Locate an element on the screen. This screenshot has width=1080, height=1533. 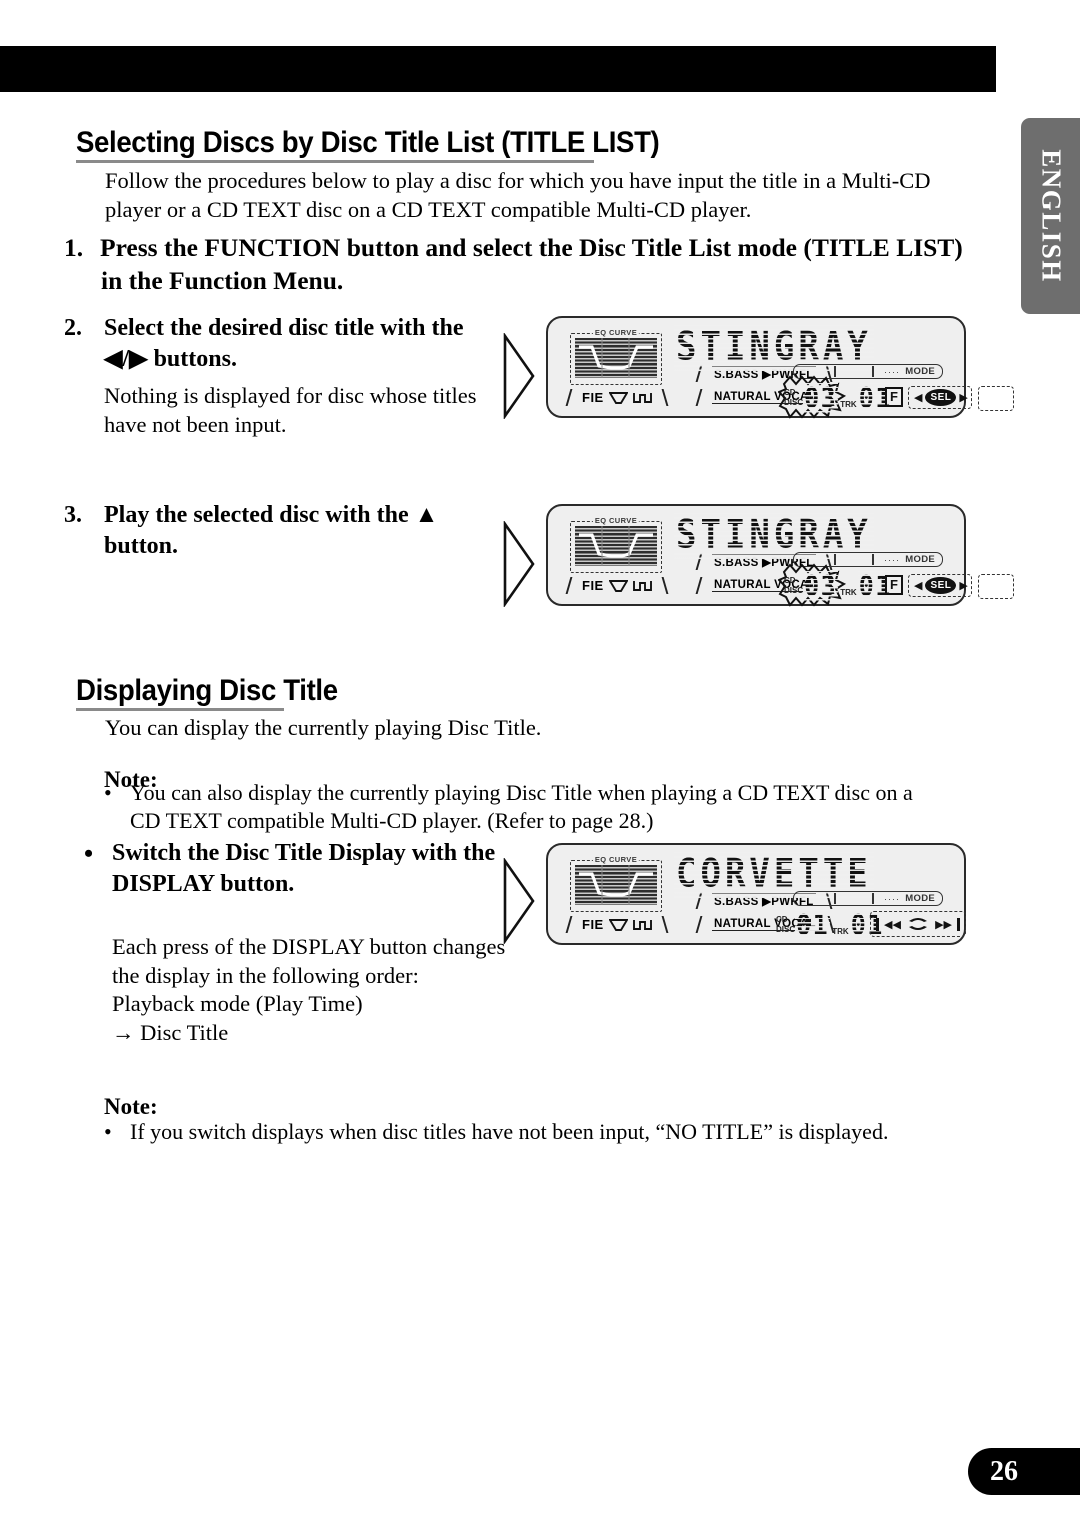
fie-indicator-3: FIE is located at coordinates (617, 924).